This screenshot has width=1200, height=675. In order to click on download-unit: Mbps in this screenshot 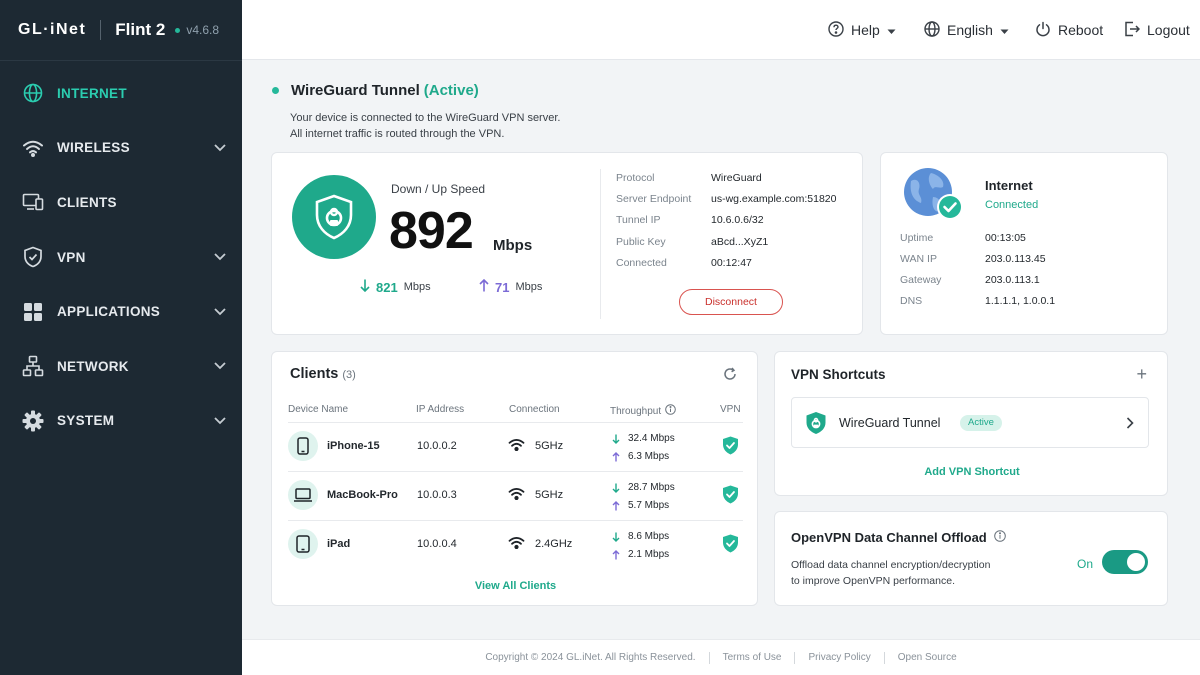, I will do `click(417, 287)`.